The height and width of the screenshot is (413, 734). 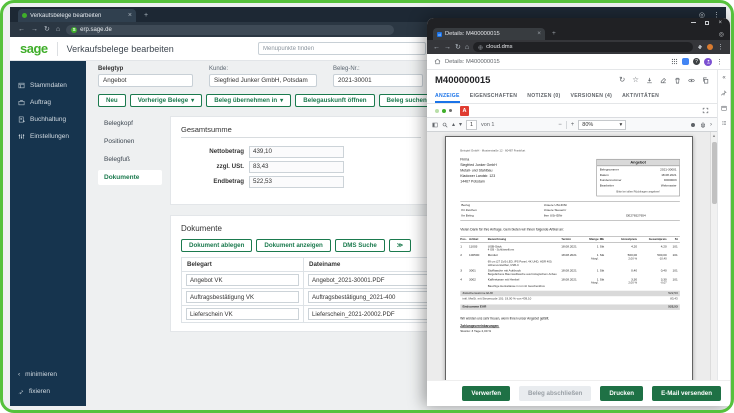 What do you see at coordinates (48, 85) in the screenshot?
I see `sidebar-item-stammdaten: Stammdaten` at bounding box center [48, 85].